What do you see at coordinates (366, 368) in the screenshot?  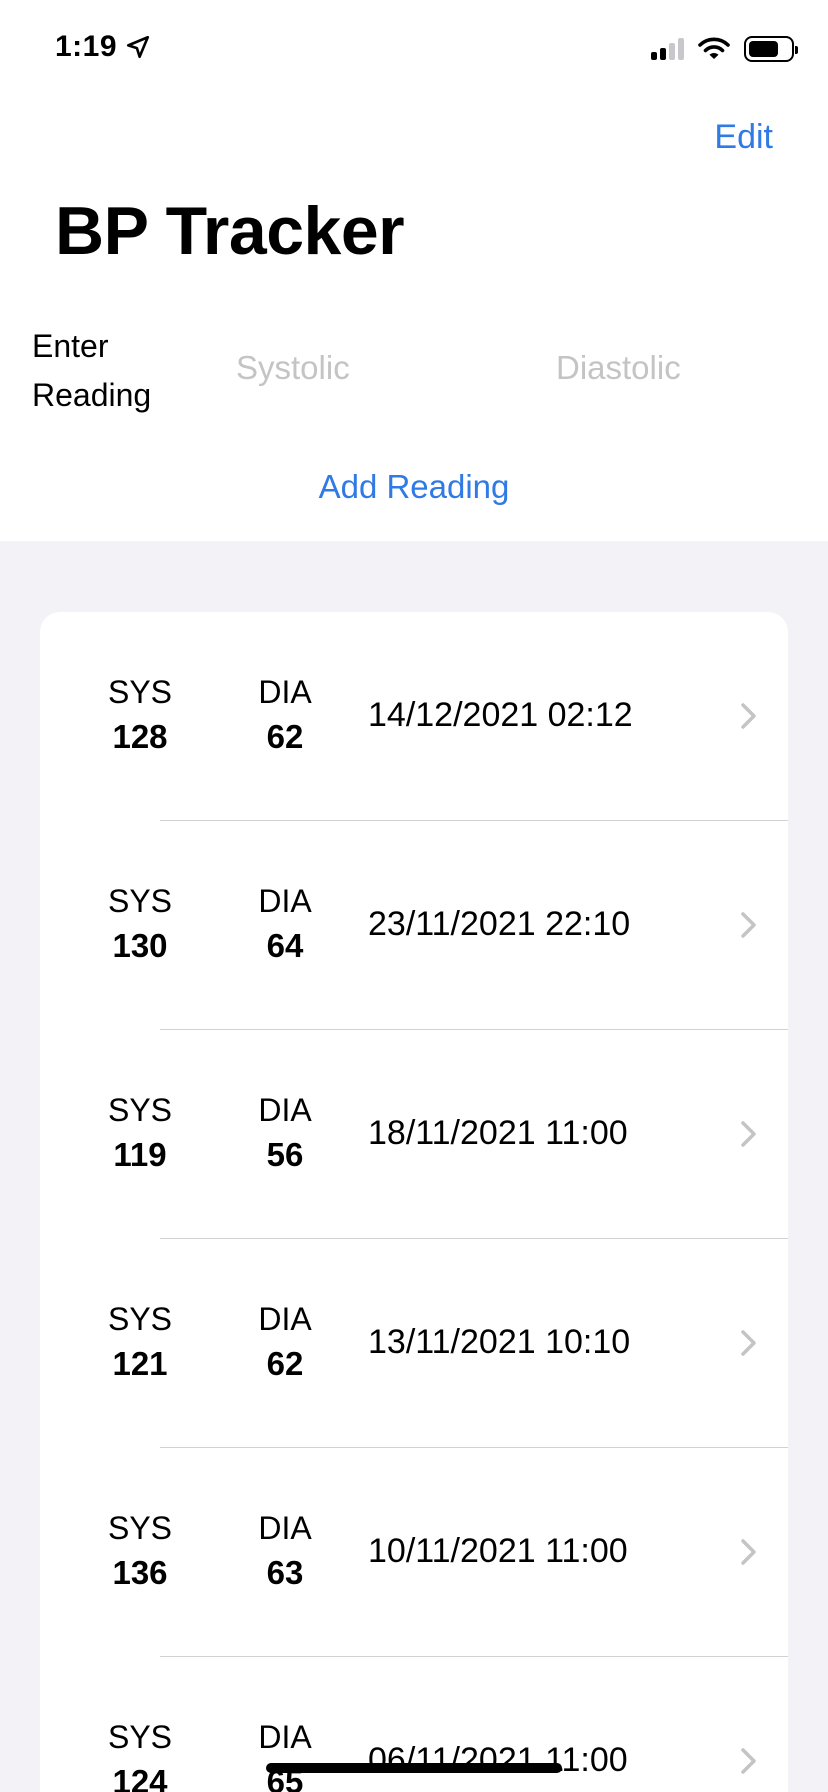 I see `systolic-input` at bounding box center [366, 368].